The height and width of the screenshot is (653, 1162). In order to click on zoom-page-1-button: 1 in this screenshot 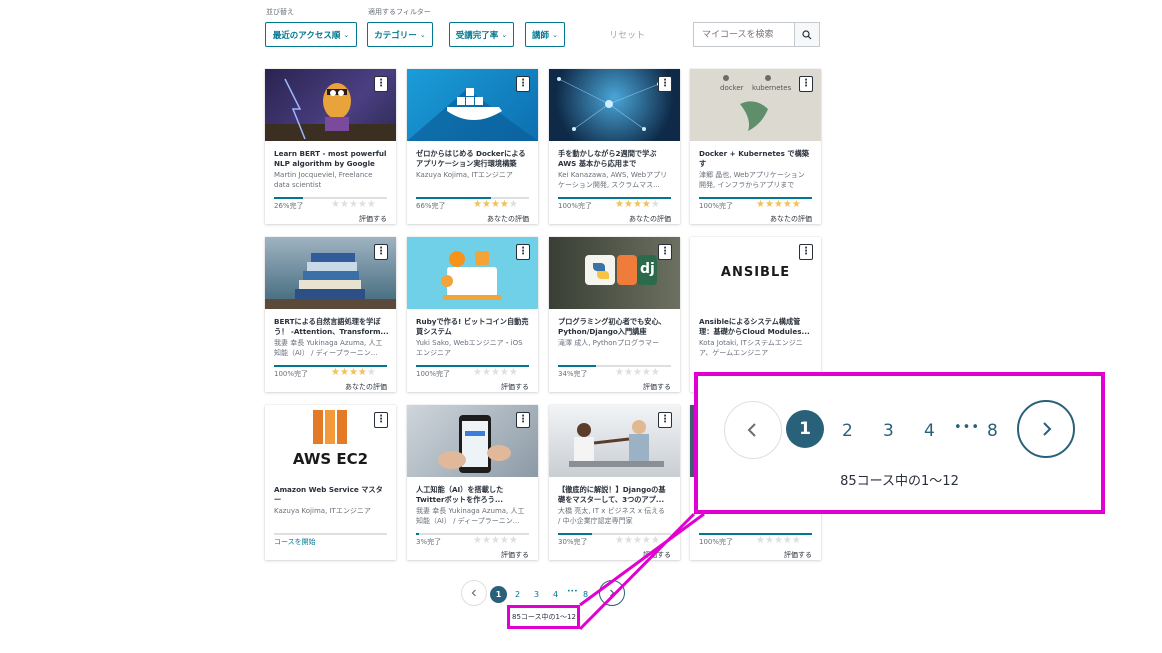, I will do `click(805, 429)`.